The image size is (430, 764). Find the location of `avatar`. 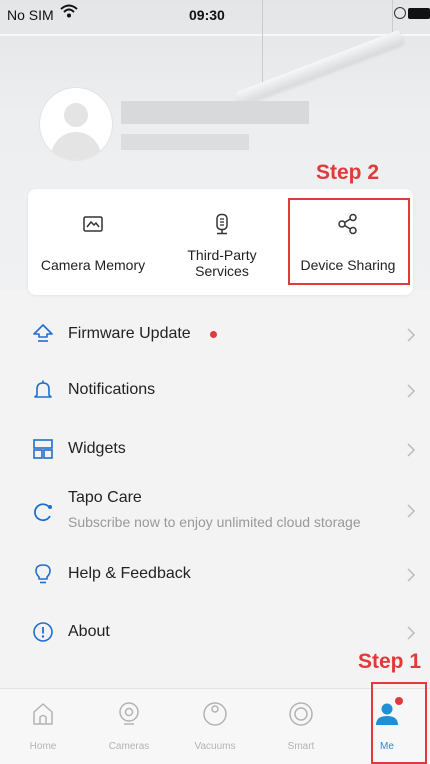

avatar is located at coordinates (76, 124).